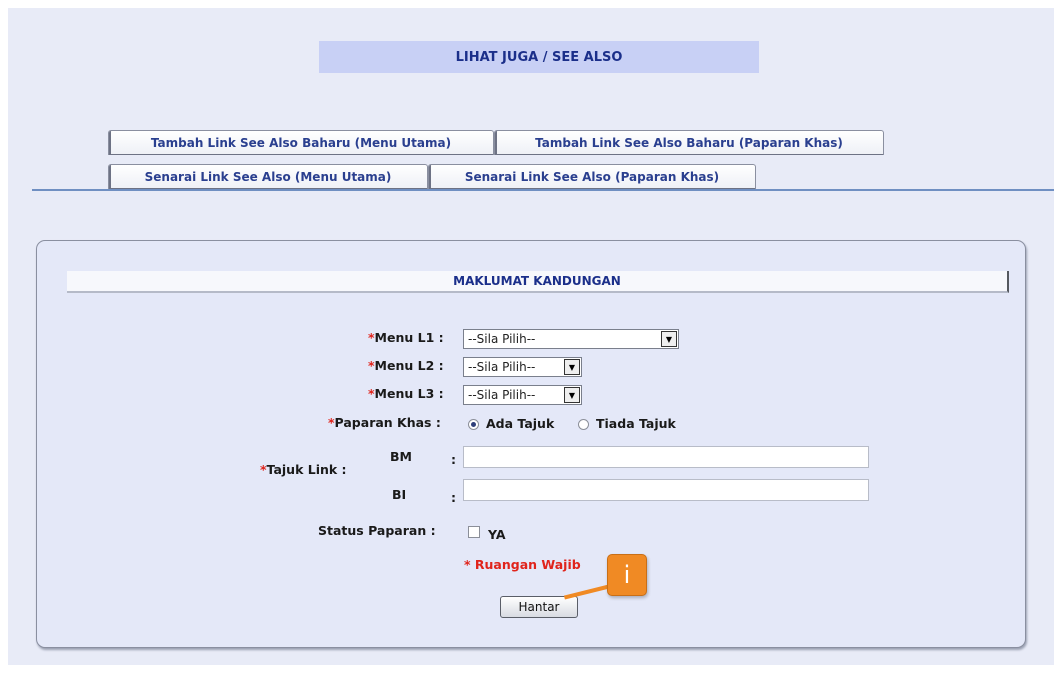  Describe the element at coordinates (666, 457) in the screenshot. I see `tajuk-bm-input` at that location.